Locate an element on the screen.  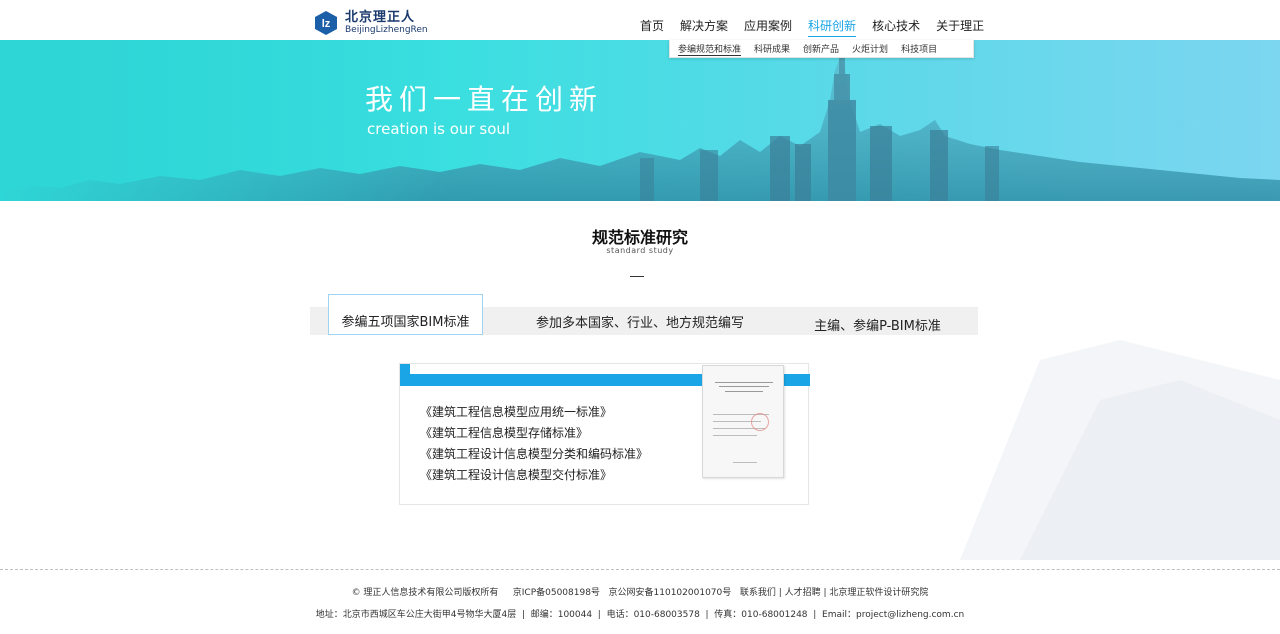
postcode-text: 邮编：100044 is located at coordinates (561, 615).